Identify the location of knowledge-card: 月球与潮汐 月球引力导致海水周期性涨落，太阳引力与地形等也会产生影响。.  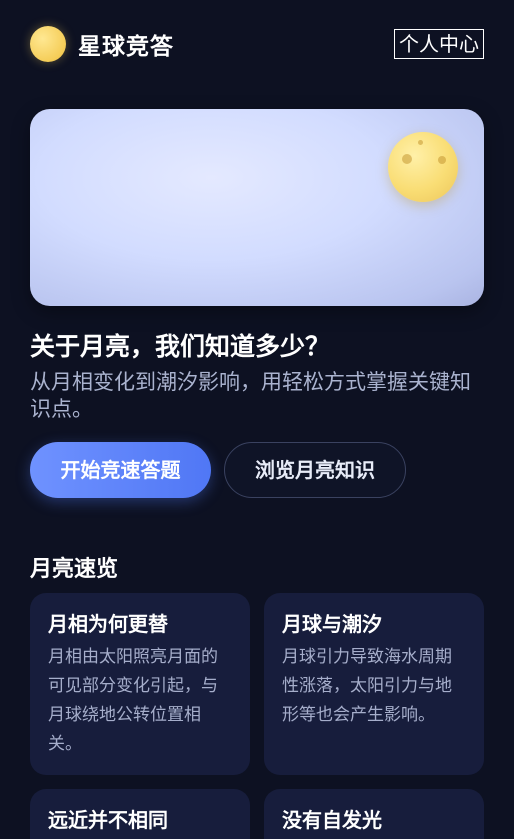
(374, 684).